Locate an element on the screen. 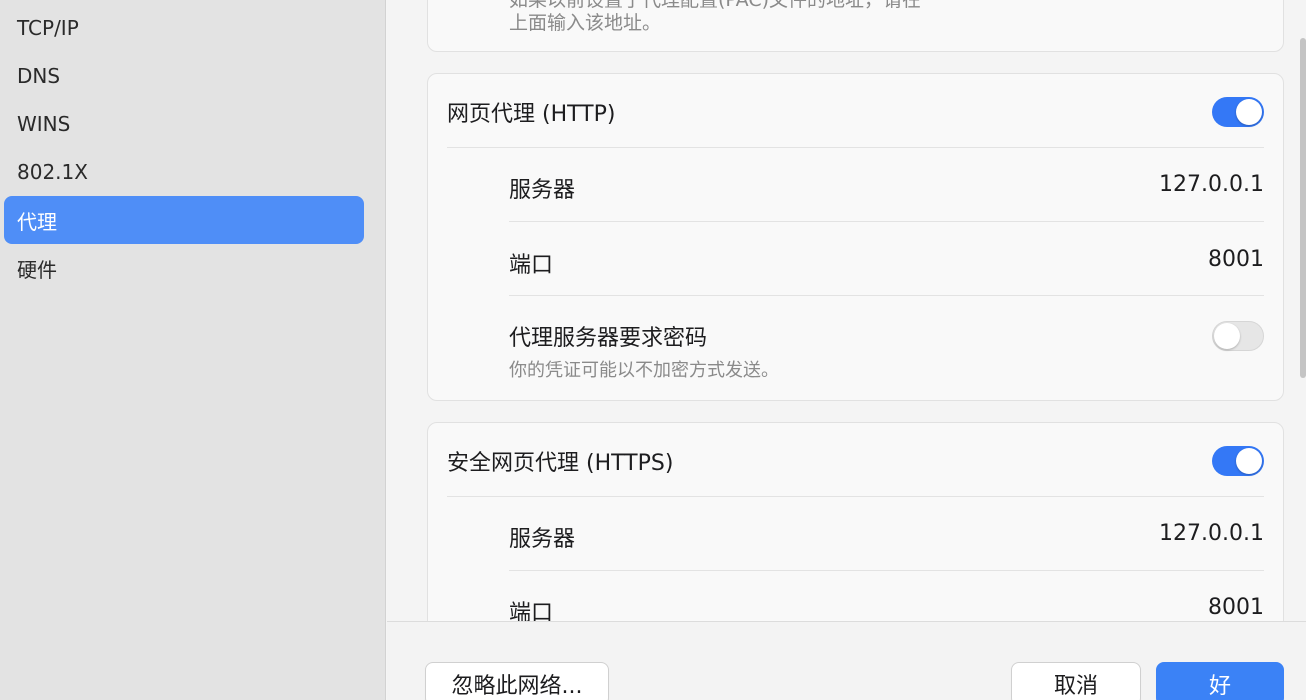 The width and height of the screenshot is (1306, 700). http-proxy-toggle is located at coordinates (1238, 112).